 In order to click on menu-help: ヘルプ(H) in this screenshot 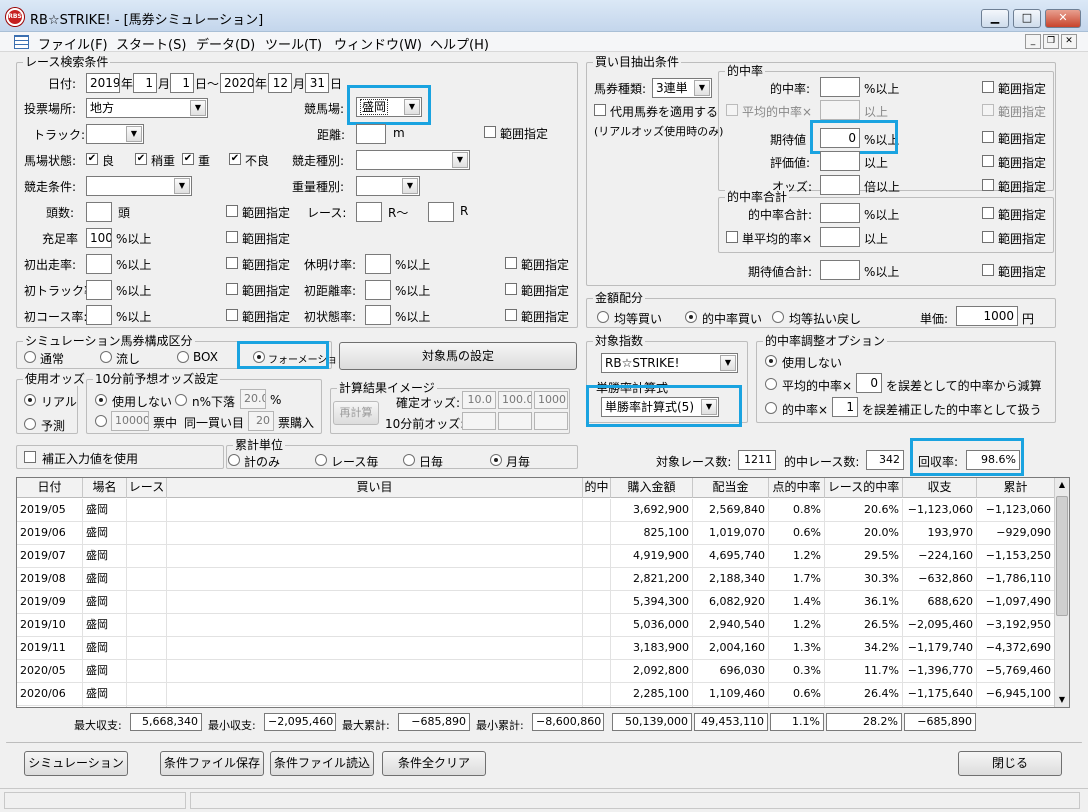, I will do `click(459, 43)`.